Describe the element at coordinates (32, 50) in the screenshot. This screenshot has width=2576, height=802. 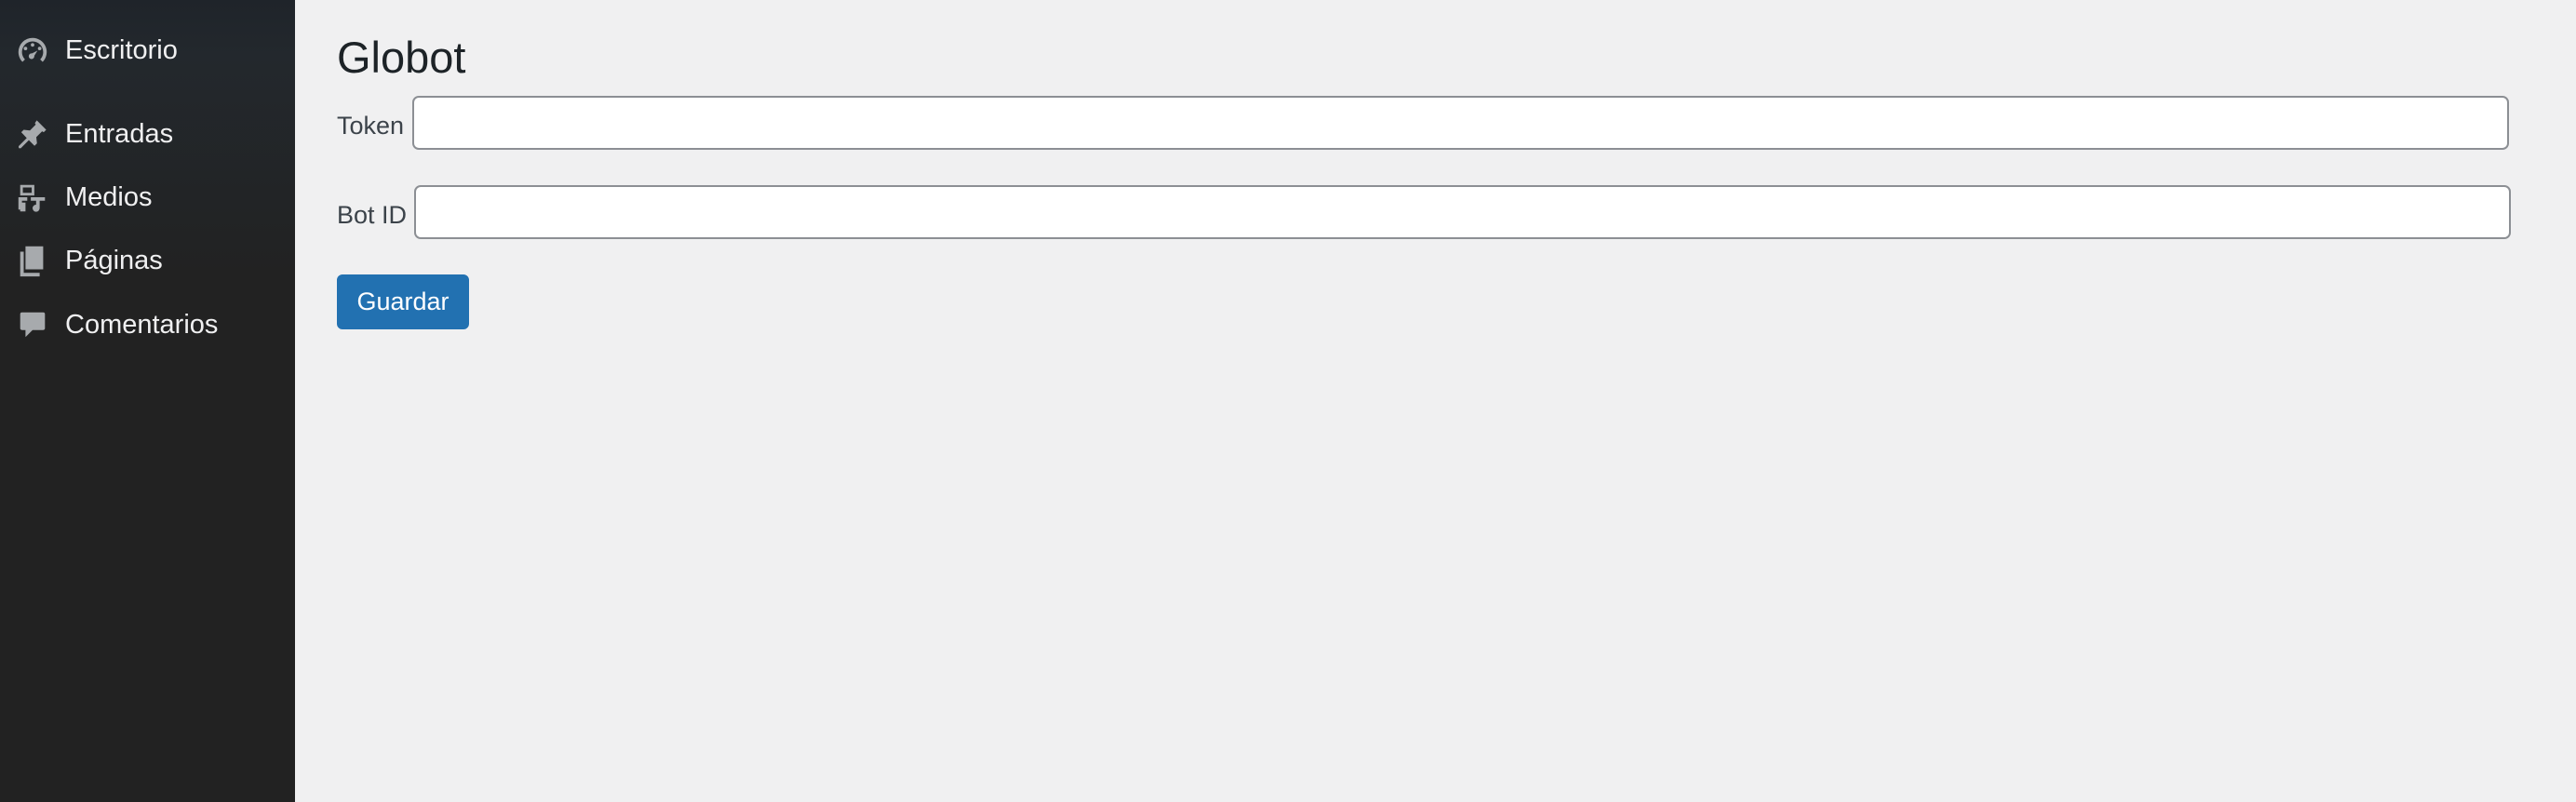
I see `dashboard-icon` at that location.